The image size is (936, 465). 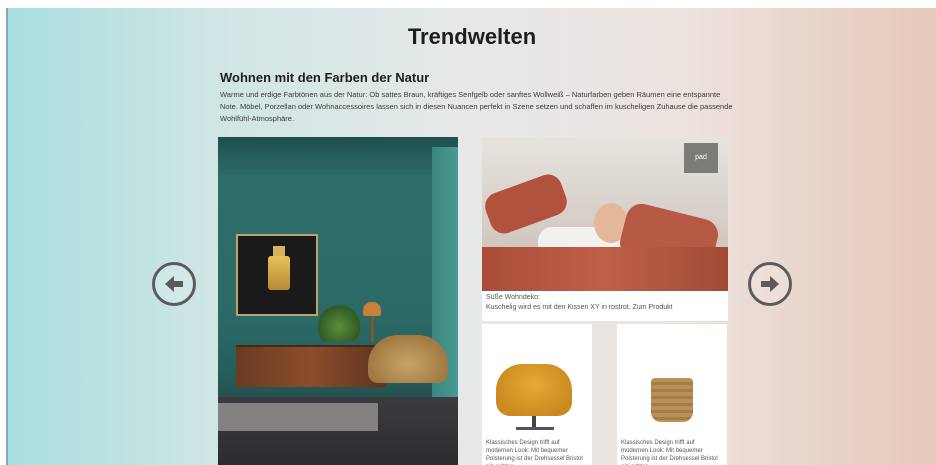 I want to click on carousel-prev-button, so click(x=174, y=284).